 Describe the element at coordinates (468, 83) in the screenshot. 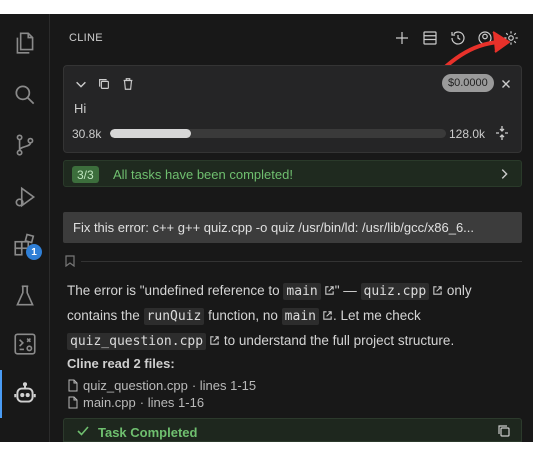

I see `cost-badge: $0.0000` at that location.